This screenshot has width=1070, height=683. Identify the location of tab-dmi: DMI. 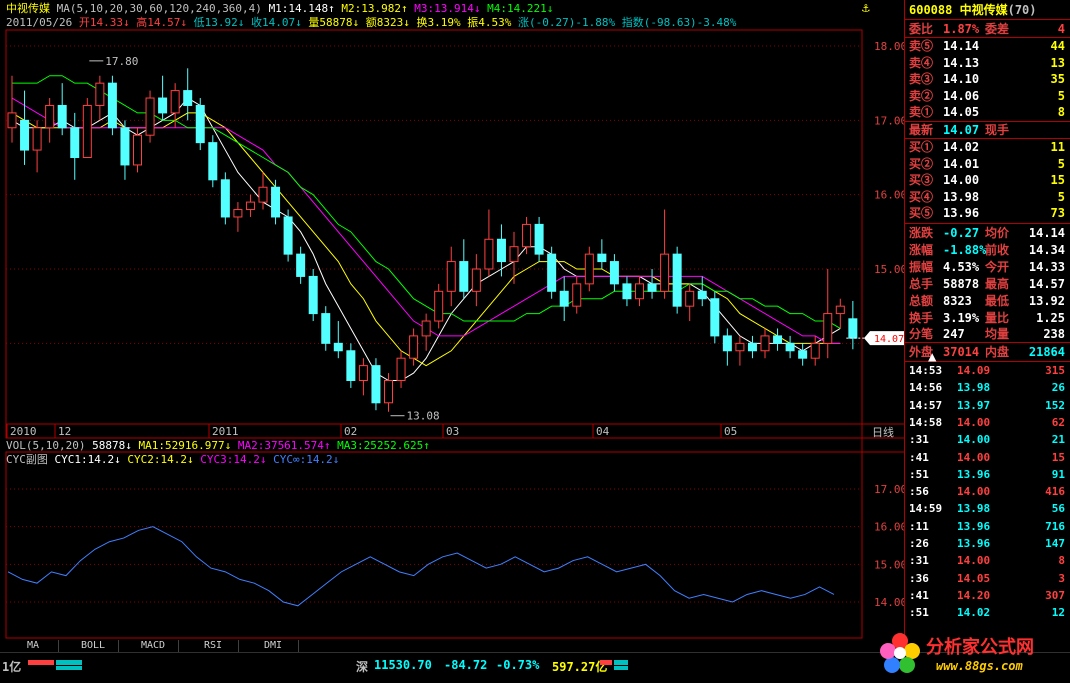
(273, 646).